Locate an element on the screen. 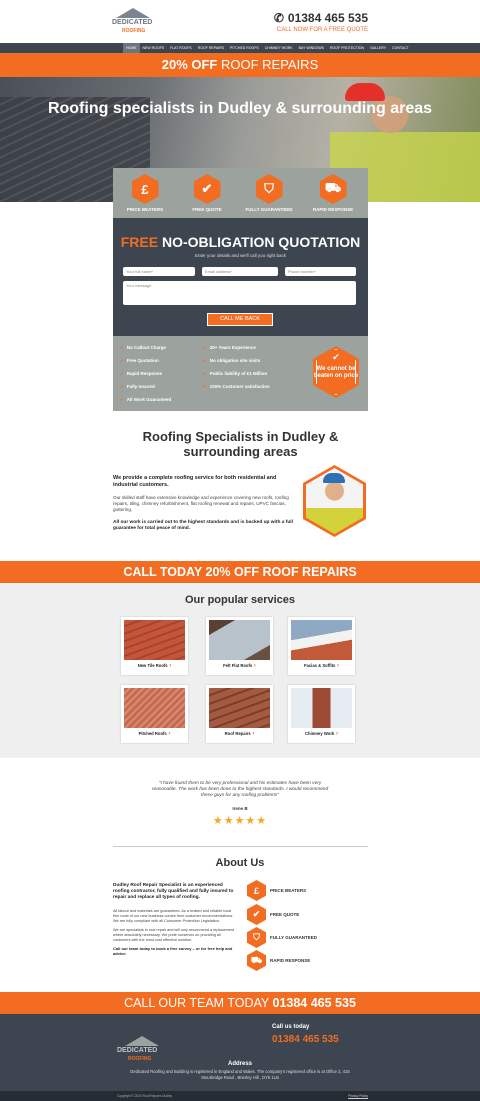  divider is located at coordinates (240, 846).